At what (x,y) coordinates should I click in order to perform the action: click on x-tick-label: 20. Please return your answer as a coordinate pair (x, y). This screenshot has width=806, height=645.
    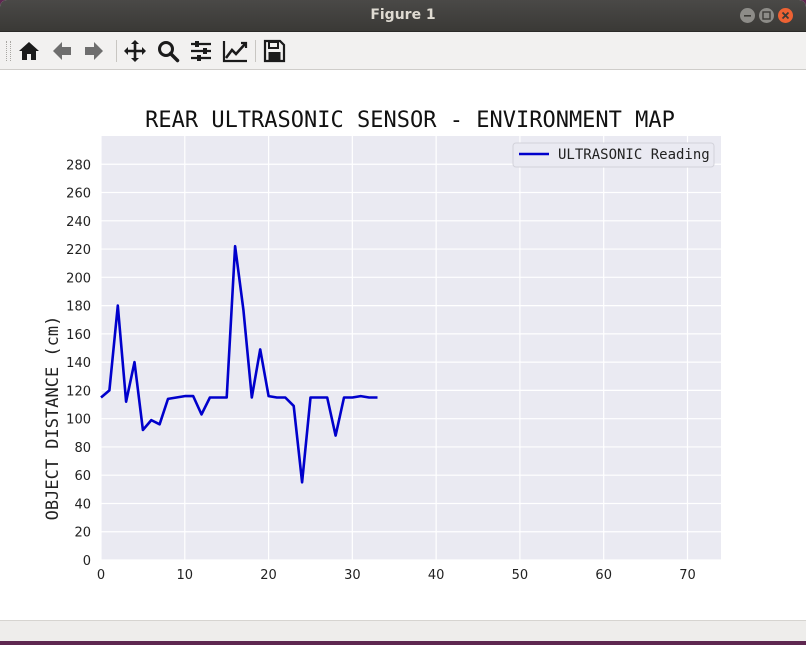
    Looking at the image, I should click on (268, 575).